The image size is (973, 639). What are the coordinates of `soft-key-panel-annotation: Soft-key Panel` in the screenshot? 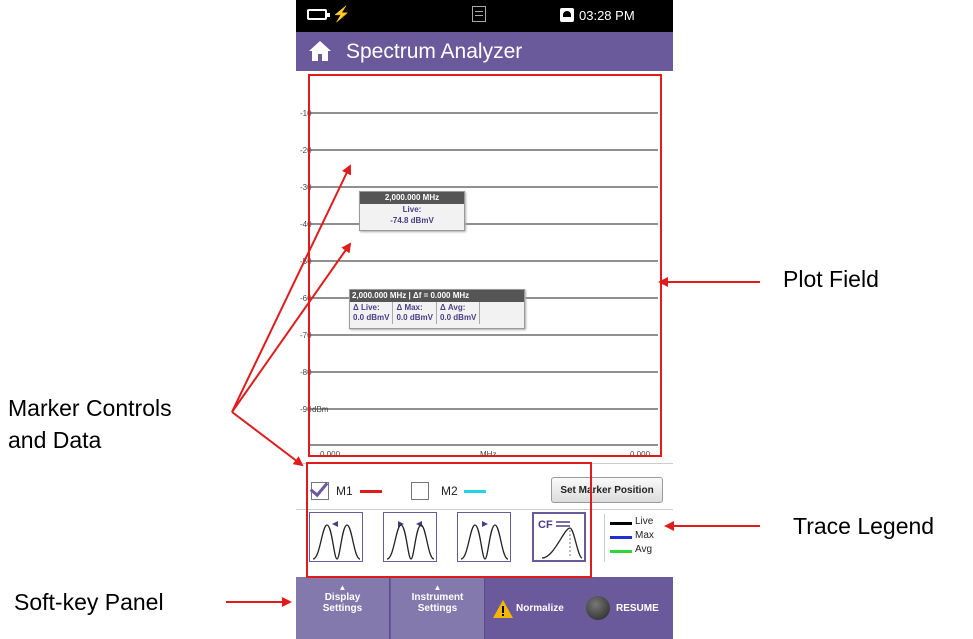 It's located at (89, 602).